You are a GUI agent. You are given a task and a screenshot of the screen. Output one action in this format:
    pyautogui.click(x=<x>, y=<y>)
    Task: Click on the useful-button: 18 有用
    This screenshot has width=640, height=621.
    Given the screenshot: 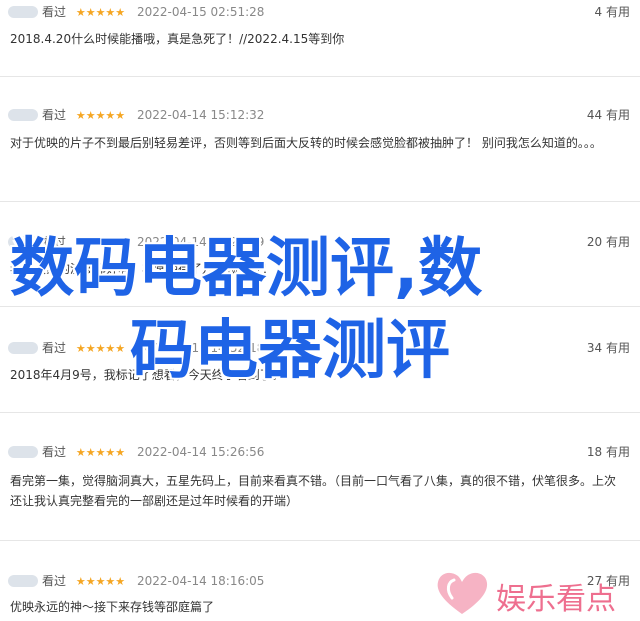 What is the action you would take?
    pyautogui.click(x=608, y=451)
    